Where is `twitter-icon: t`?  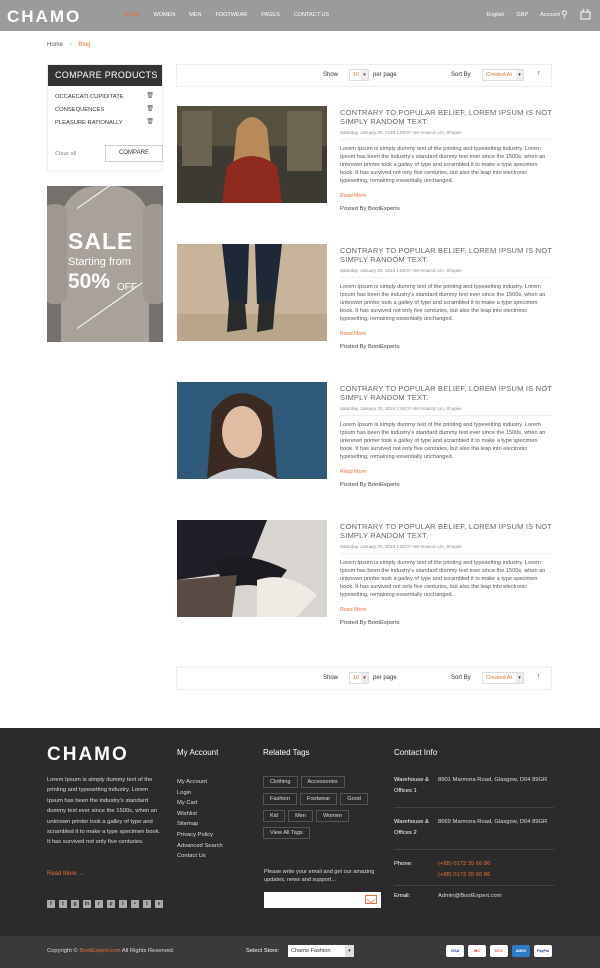 twitter-icon: t is located at coordinates (63, 904).